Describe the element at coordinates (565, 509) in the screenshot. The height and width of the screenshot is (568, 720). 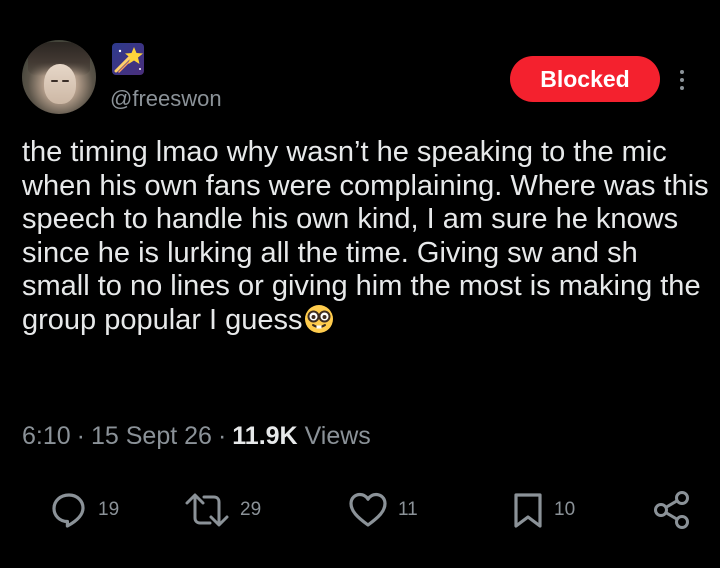
I see `bookmark-count: 10` at that location.